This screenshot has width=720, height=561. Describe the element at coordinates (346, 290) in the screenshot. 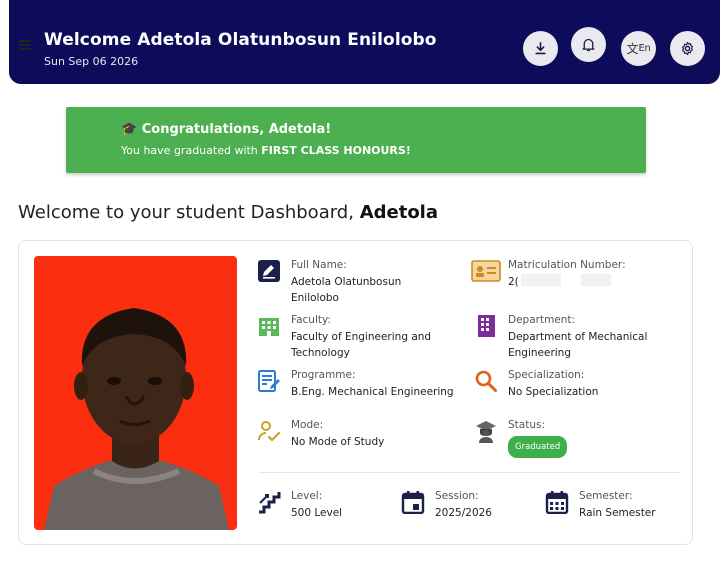

I see `full-name-value: Adetola Olatunbosun Enilolobo` at that location.